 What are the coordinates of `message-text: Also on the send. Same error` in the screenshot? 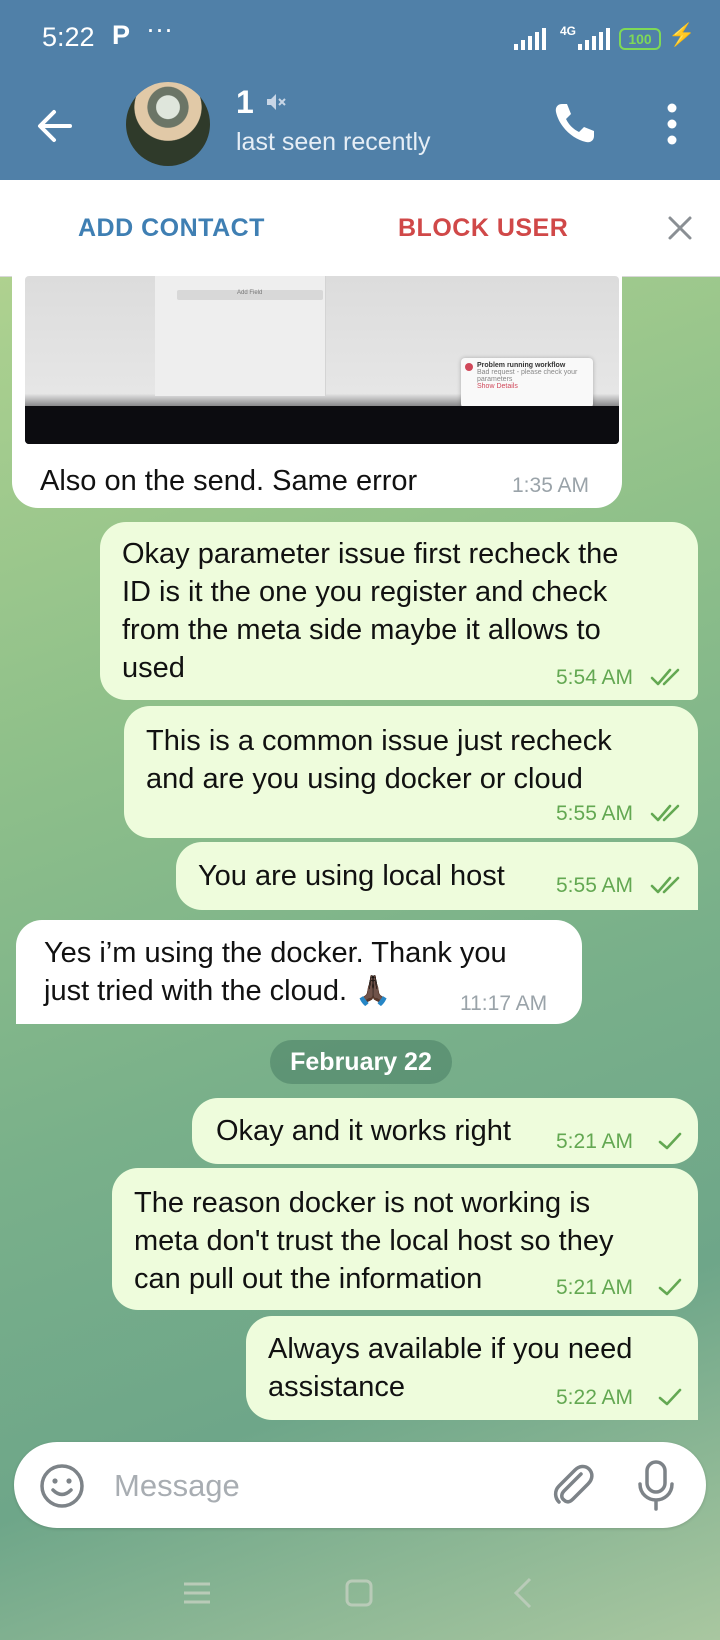 It's located at (229, 481).